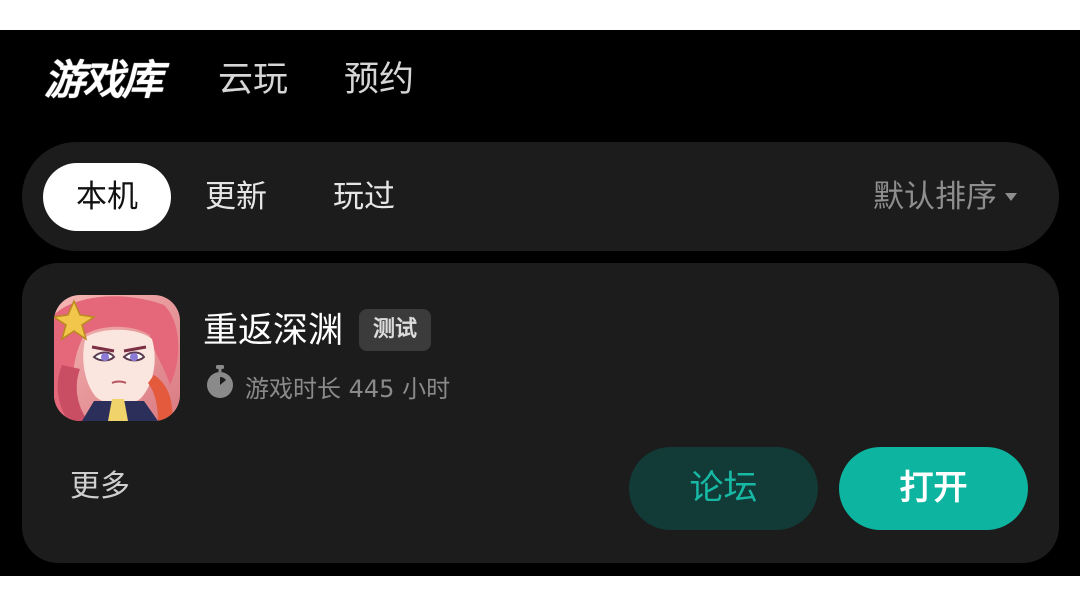 This screenshot has width=1080, height=606. Describe the element at coordinates (935, 197) in the screenshot. I see `sort-label: 默认排序` at that location.